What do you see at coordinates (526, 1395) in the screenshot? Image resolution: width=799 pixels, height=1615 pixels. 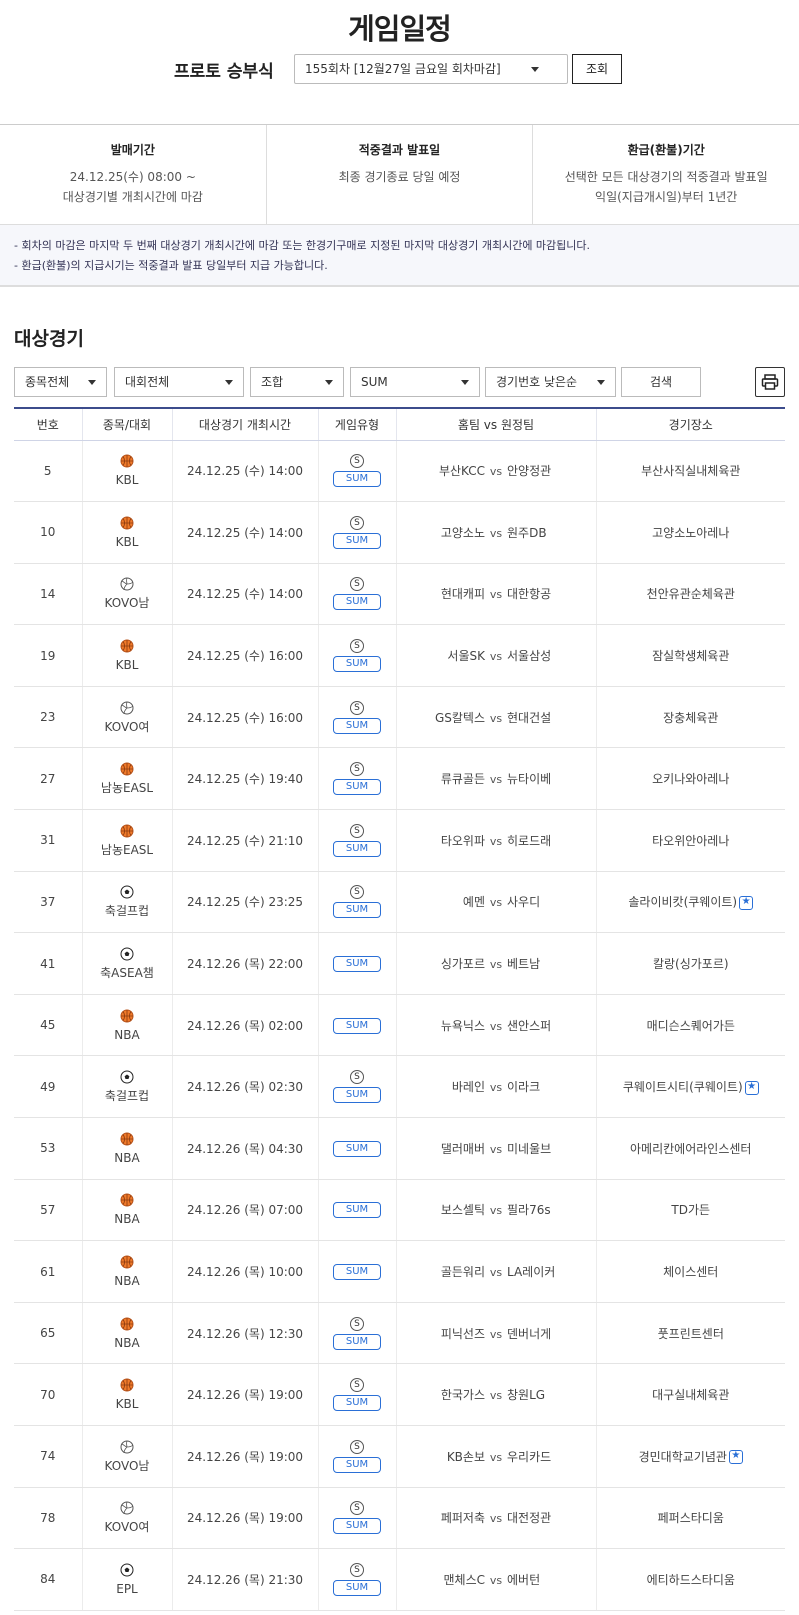 I see `away-team: 창원LG` at bounding box center [526, 1395].